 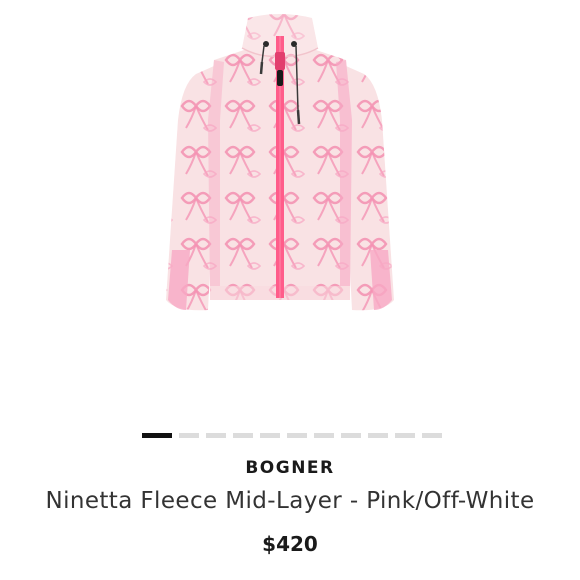 I want to click on brand-name: BOGNER, so click(x=290, y=468).